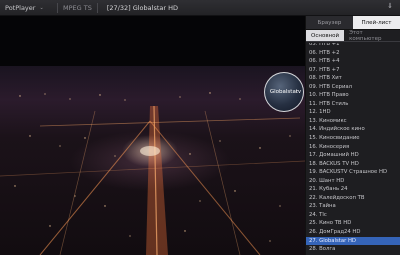 Image resolution: width=400 pixels, height=255 pixels. What do you see at coordinates (353, 87) in the screenshot?
I see `playlist-item: 09. НТВ Сериал` at bounding box center [353, 87].